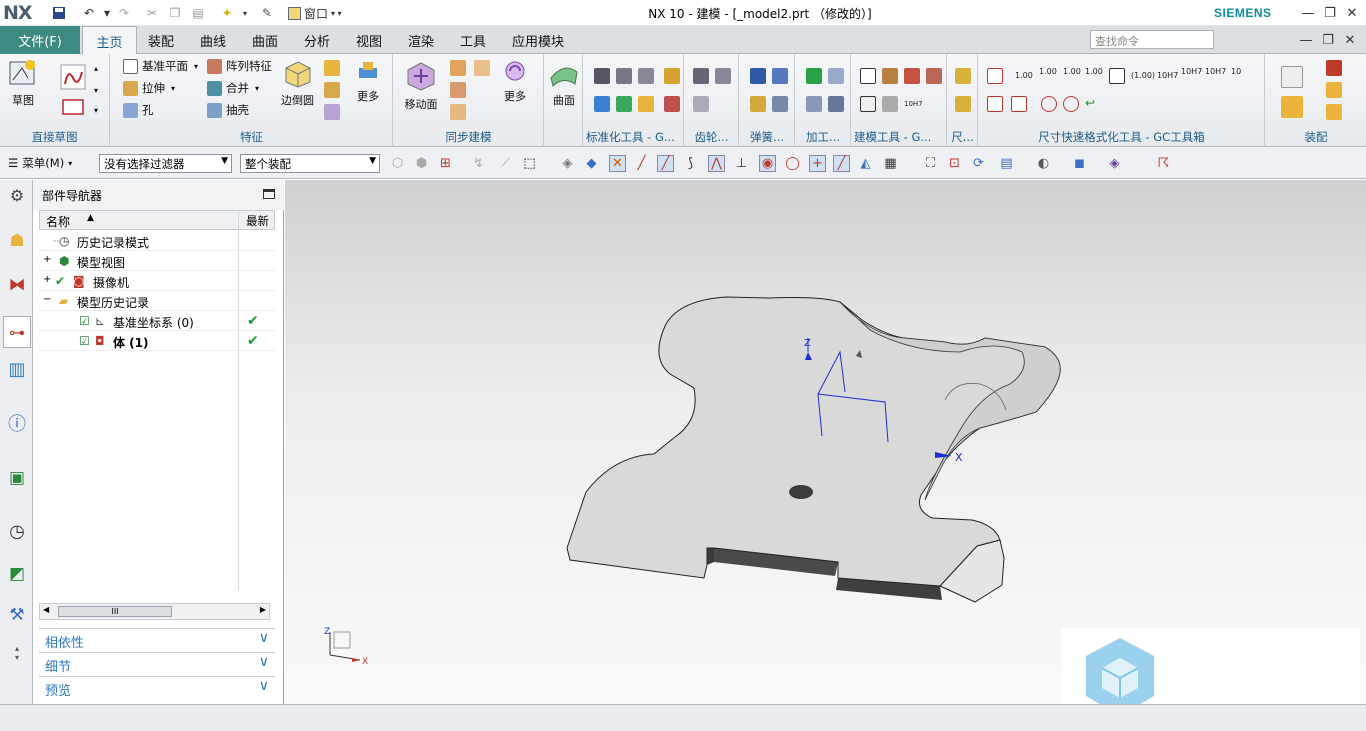 The image size is (1366, 731). I want to click on column-name: 名称, so click(58, 221).